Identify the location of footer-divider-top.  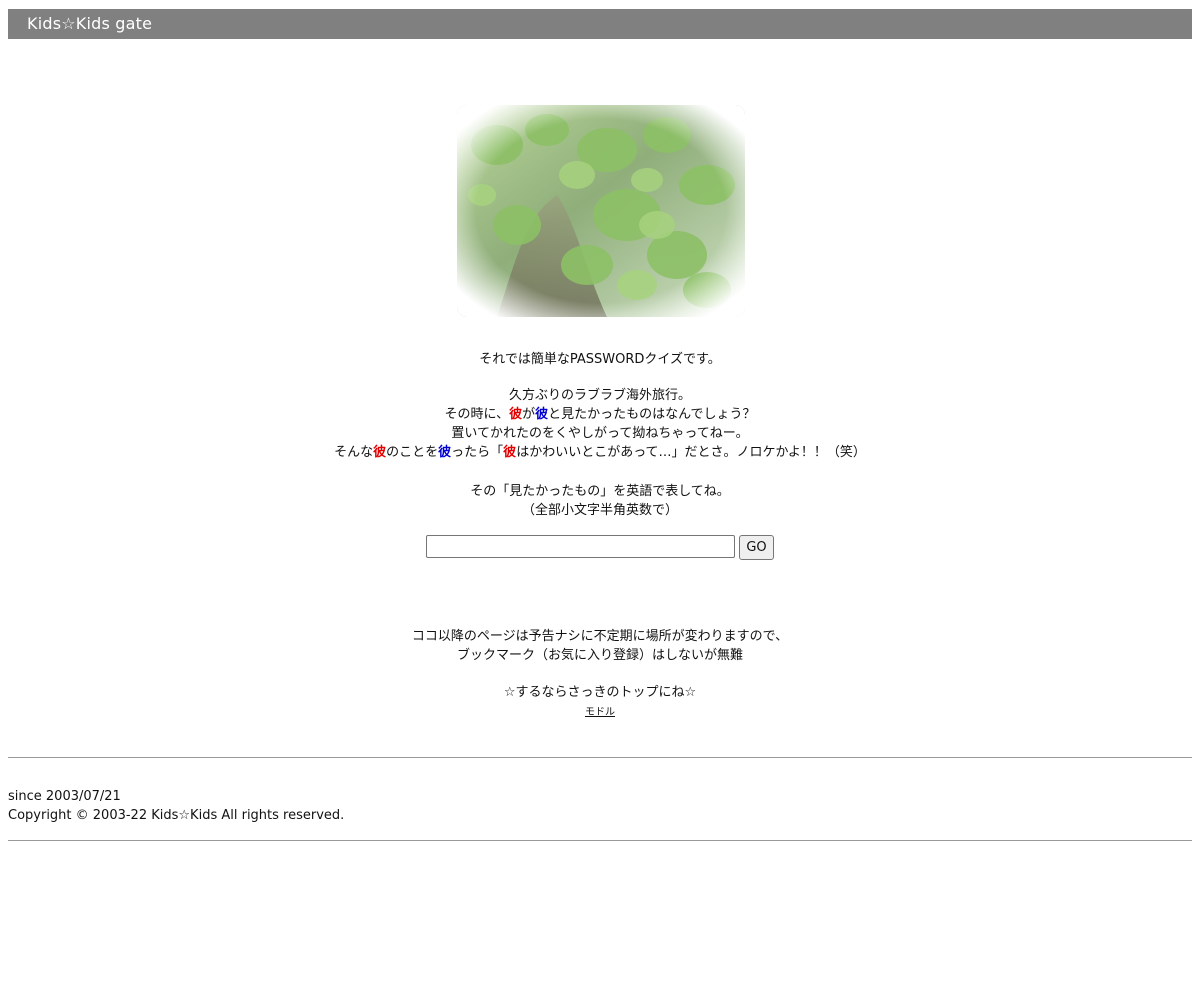
(600, 757).